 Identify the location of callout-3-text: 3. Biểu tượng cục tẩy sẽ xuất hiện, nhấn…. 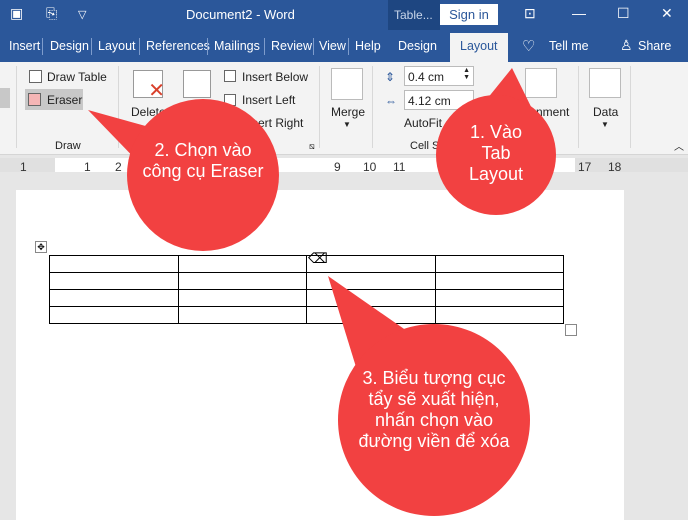
(434, 409).